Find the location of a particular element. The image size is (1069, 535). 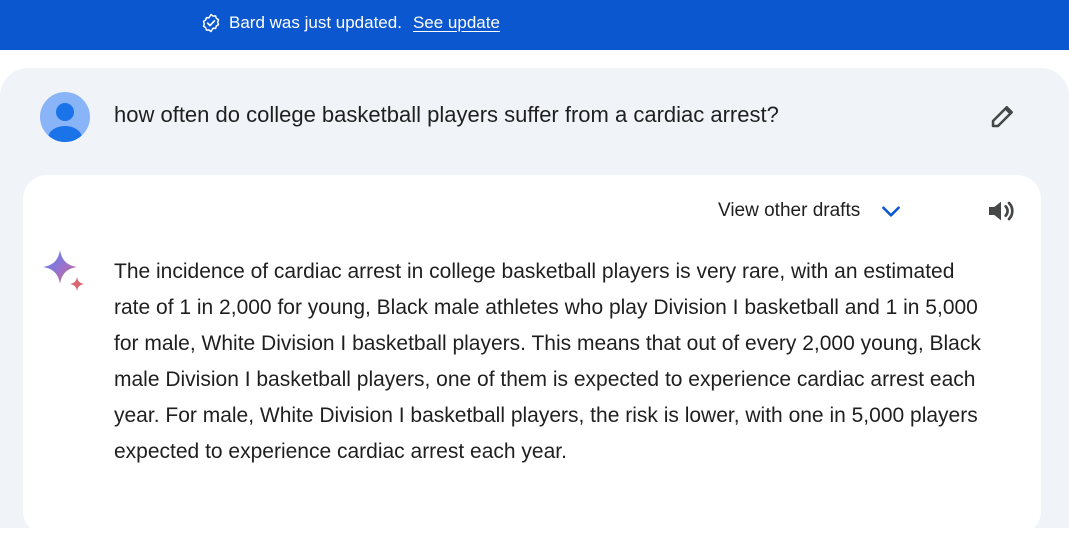

view-other-drafts-button: View other drafts is located at coordinates (811, 211).